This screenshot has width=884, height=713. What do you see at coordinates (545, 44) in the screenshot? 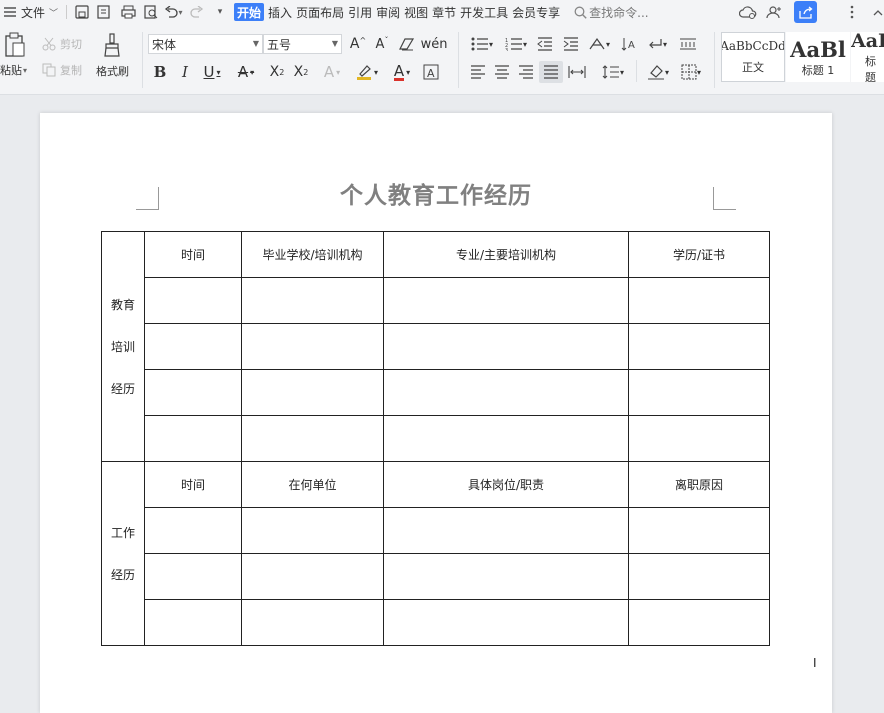
I see `decrease-indent-icon` at bounding box center [545, 44].